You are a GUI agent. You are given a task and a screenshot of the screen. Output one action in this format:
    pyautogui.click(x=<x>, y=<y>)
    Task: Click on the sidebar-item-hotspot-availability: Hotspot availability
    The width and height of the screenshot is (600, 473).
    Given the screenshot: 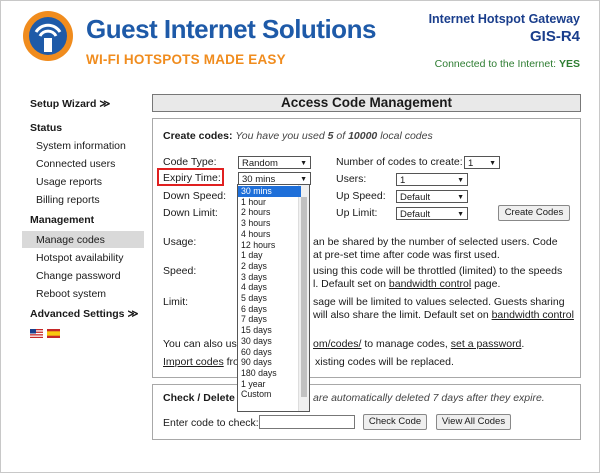 What is the action you would take?
    pyautogui.click(x=80, y=258)
    